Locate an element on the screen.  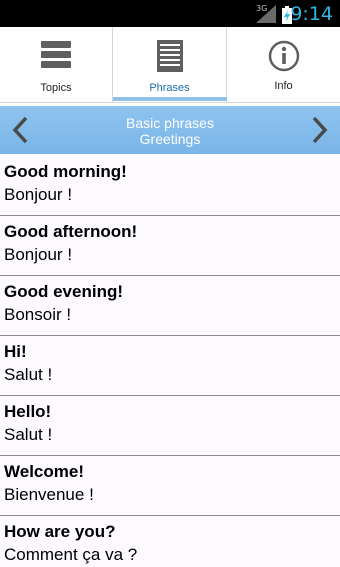
list-item: Good afternoon! Bonjour ! is located at coordinates (170, 246).